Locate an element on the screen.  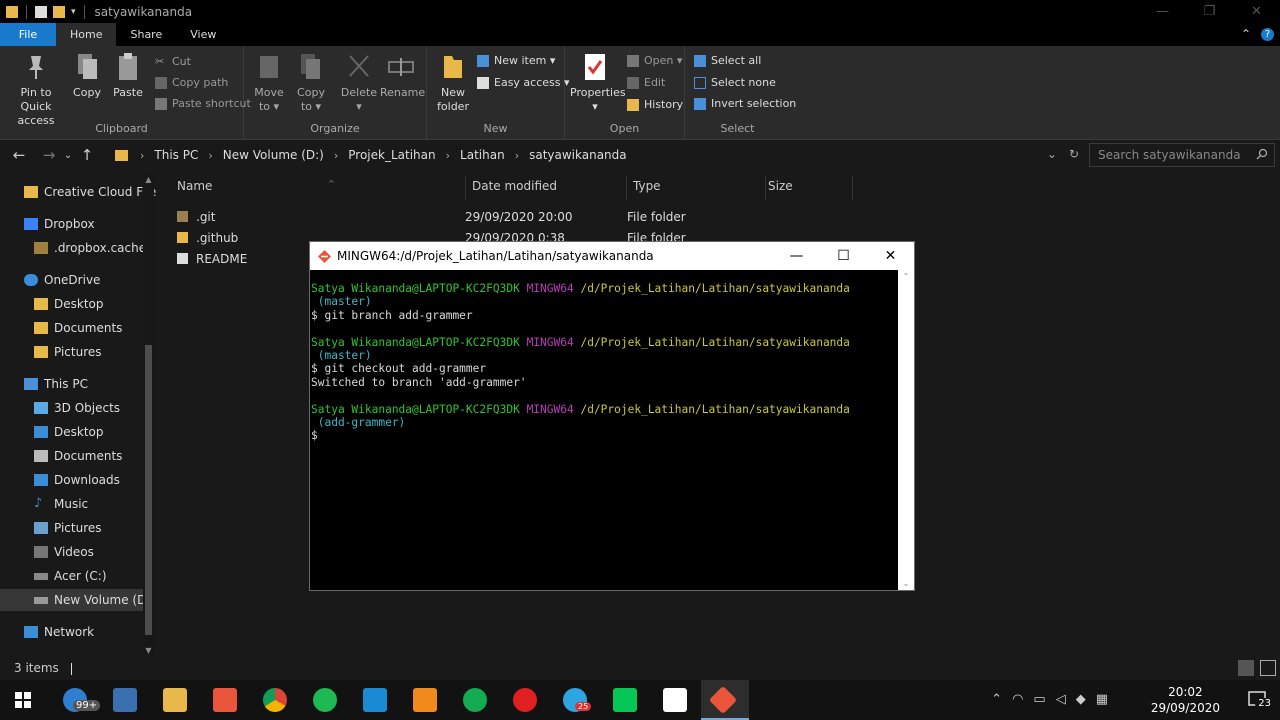
nav-item-new-volume-d: New Volume (D:) is located at coordinates (77, 600).